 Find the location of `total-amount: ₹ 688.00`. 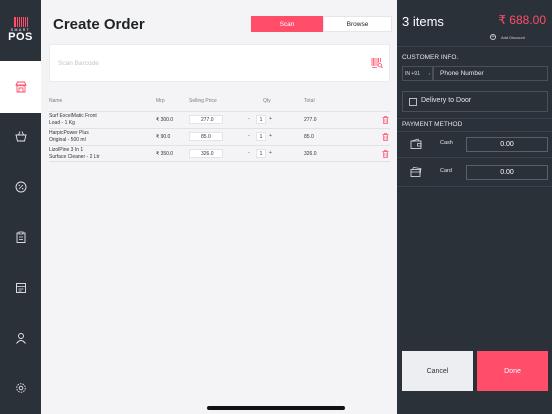

total-amount: ₹ 688.00 is located at coordinates (522, 20).